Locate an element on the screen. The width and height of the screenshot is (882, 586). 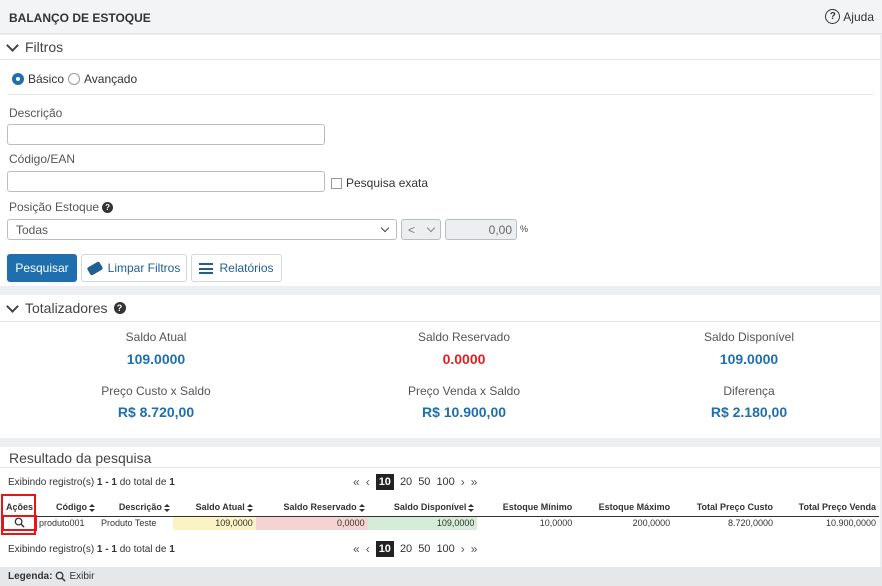
records-info-top: Exibindo registro(s) 1 - 1 do total de 1 is located at coordinates (91, 482).